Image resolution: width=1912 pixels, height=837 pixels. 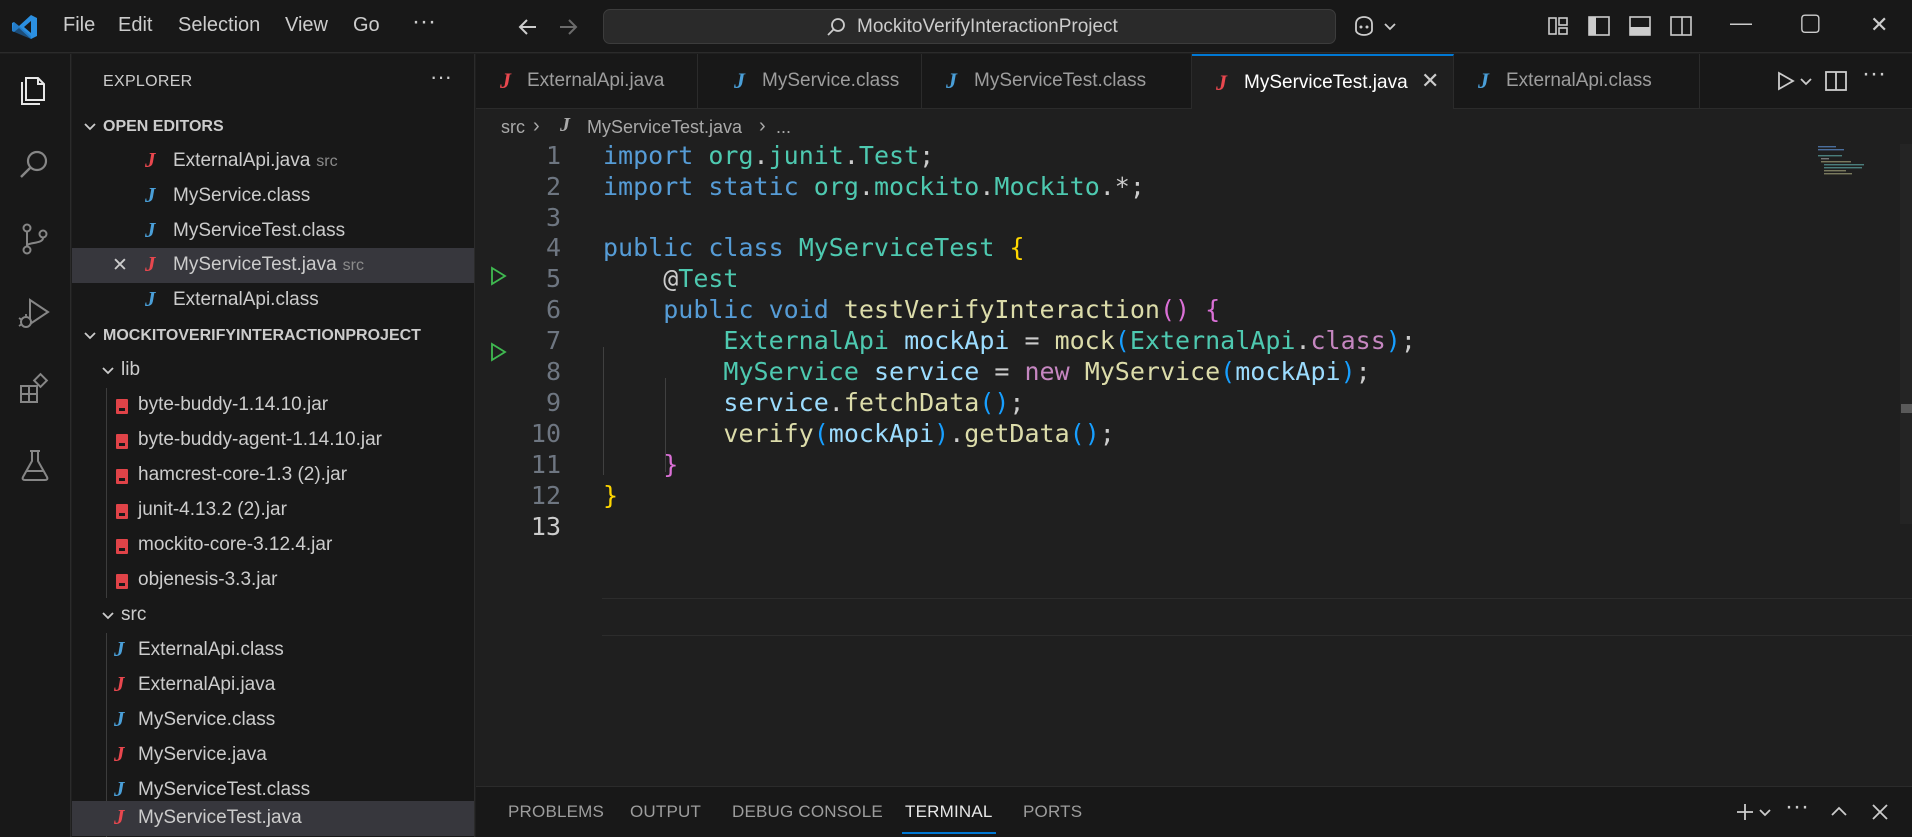 What do you see at coordinates (1364, 26) in the screenshot?
I see `copilot-icon` at bounding box center [1364, 26].